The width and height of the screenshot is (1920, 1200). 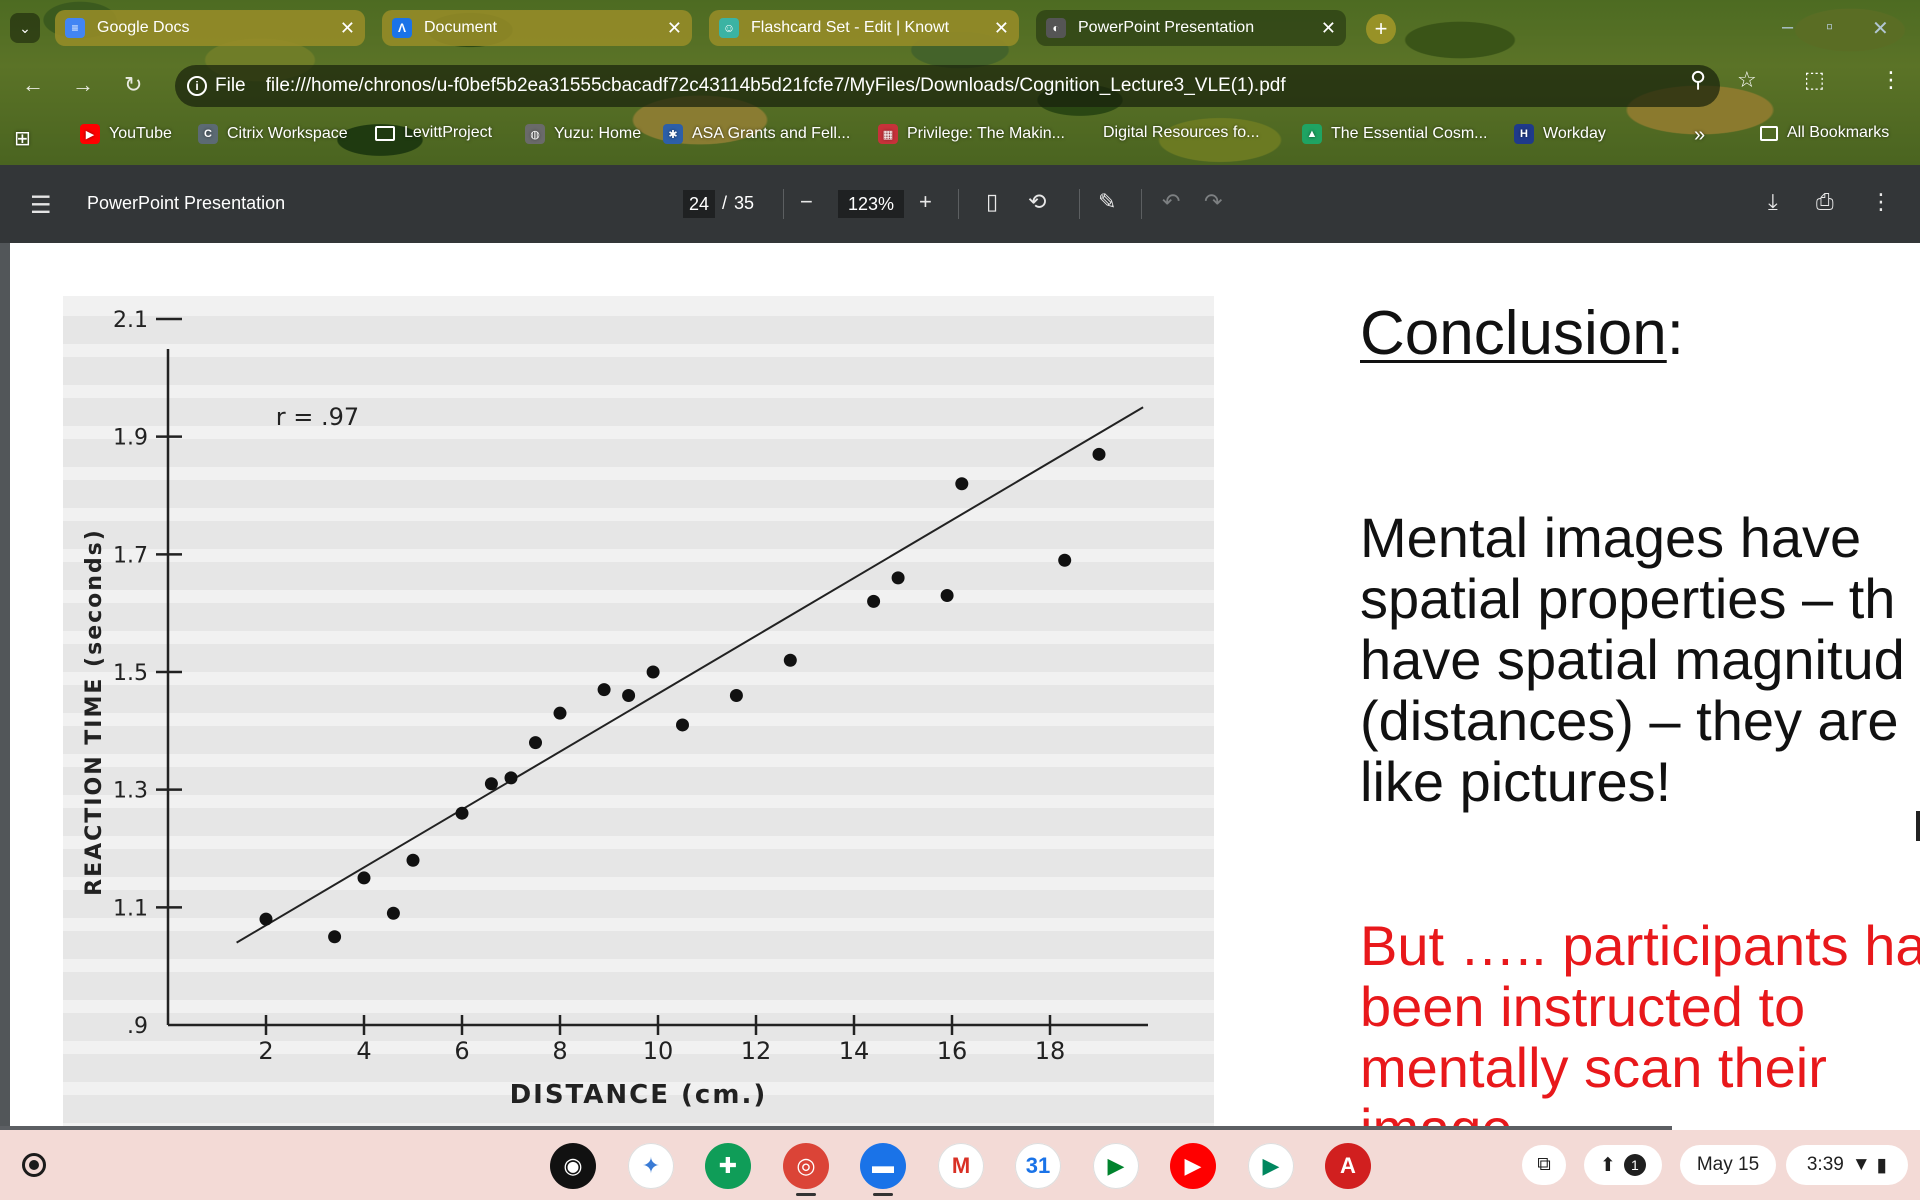 I want to click on bookmark-label: Workday, so click(x=1574, y=133).